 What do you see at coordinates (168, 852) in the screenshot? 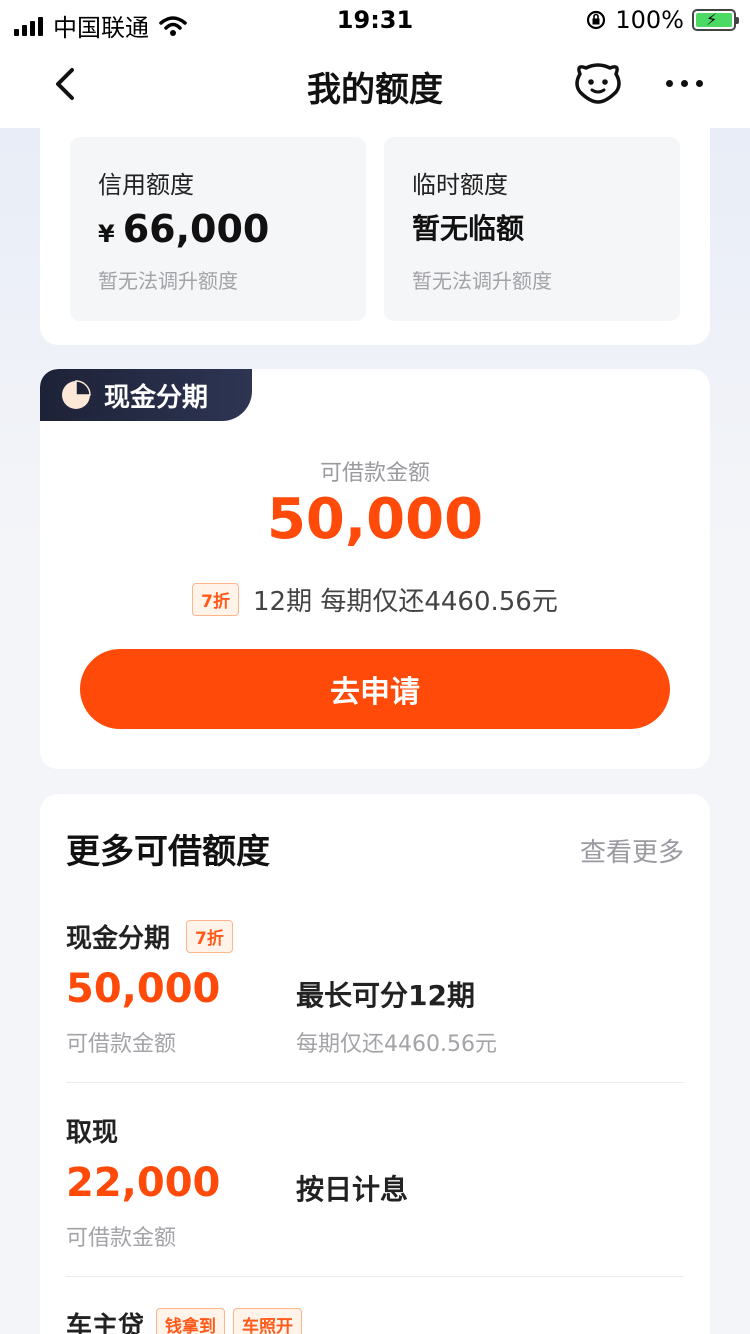
I see `more-quota-title: 更多可借额度` at bounding box center [168, 852].